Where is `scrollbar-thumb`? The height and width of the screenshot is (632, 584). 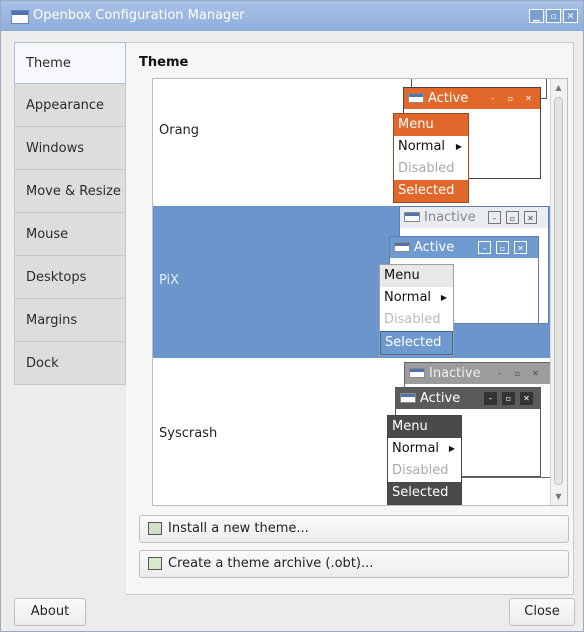 scrollbar-thumb is located at coordinates (558, 291).